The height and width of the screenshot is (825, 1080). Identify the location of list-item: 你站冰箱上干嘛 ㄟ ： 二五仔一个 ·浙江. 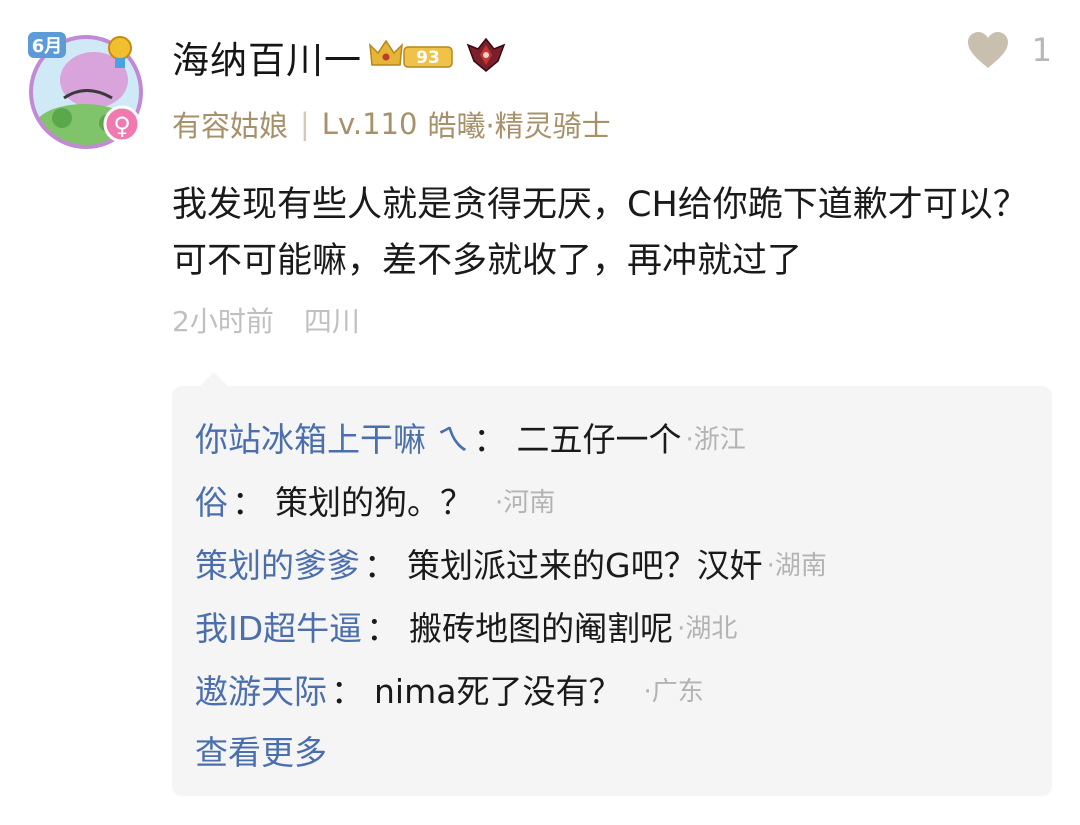
(470, 437).